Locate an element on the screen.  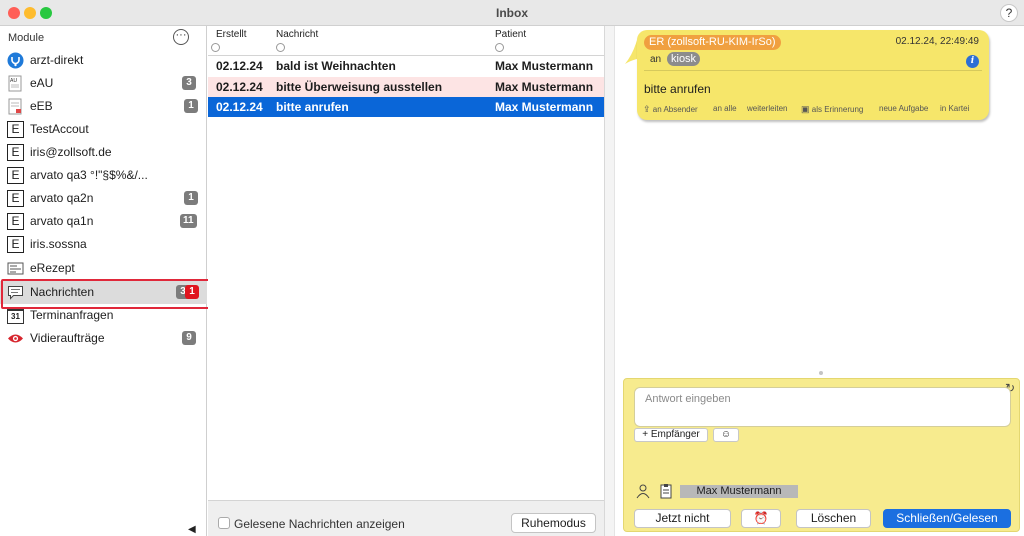
sidebar-item-testaccout: E TestAccout is located at coordinates (103, 129).